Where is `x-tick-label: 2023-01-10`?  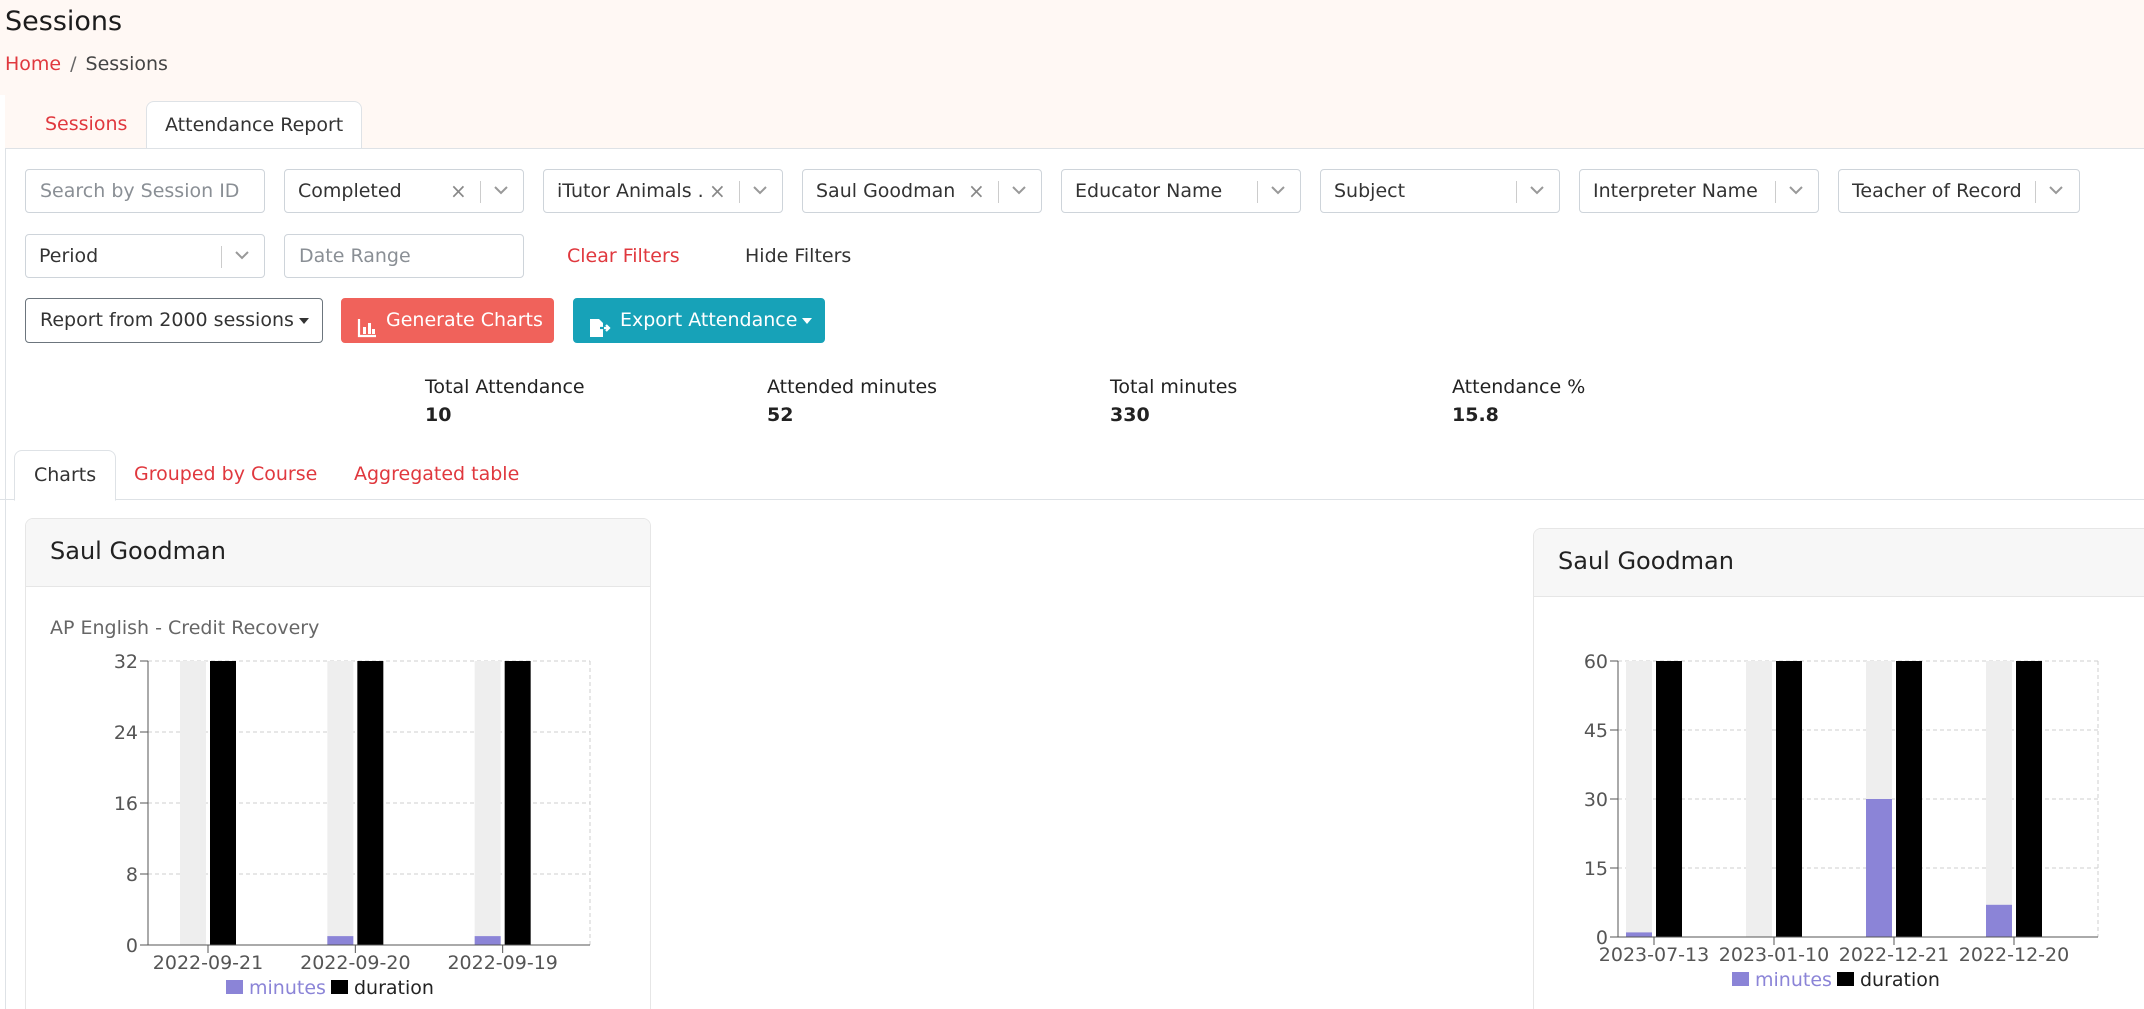
x-tick-label: 2023-01-10 is located at coordinates (1774, 955).